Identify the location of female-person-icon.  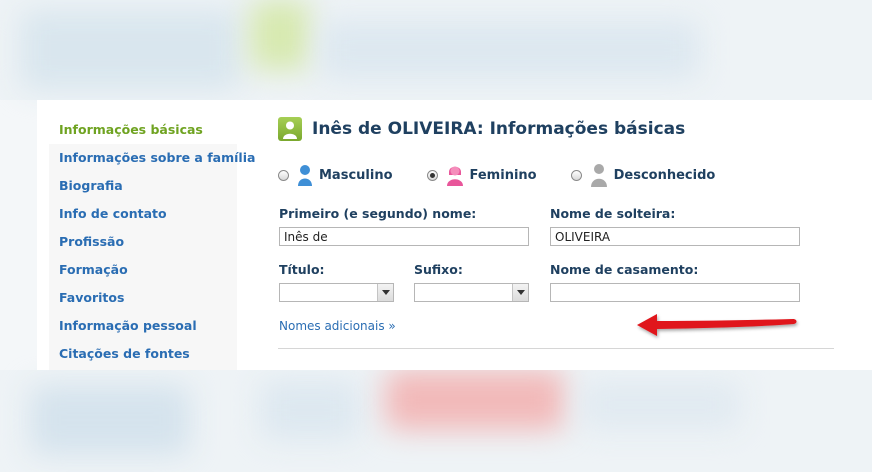
(455, 175).